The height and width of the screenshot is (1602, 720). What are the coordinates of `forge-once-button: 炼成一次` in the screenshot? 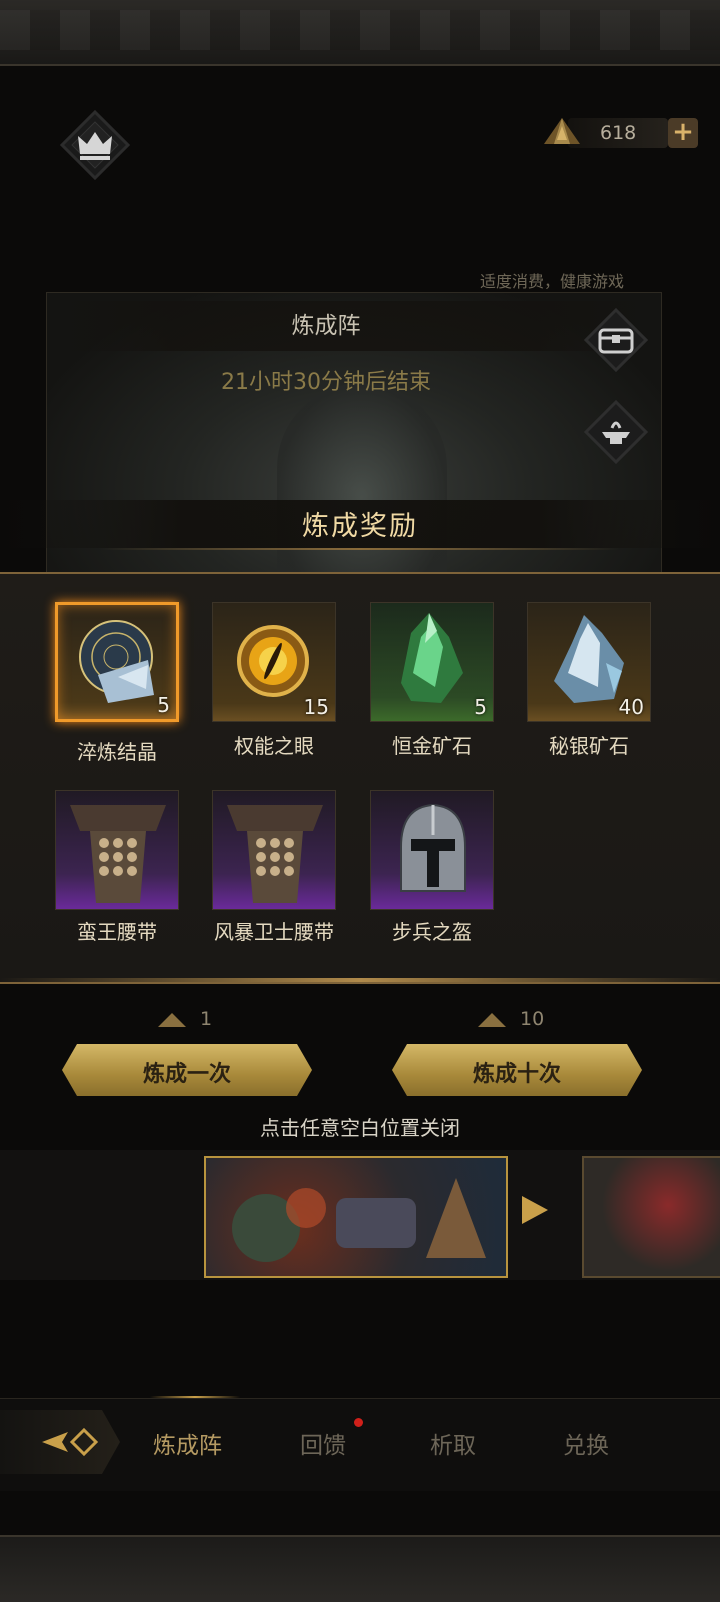 It's located at (187, 1070).